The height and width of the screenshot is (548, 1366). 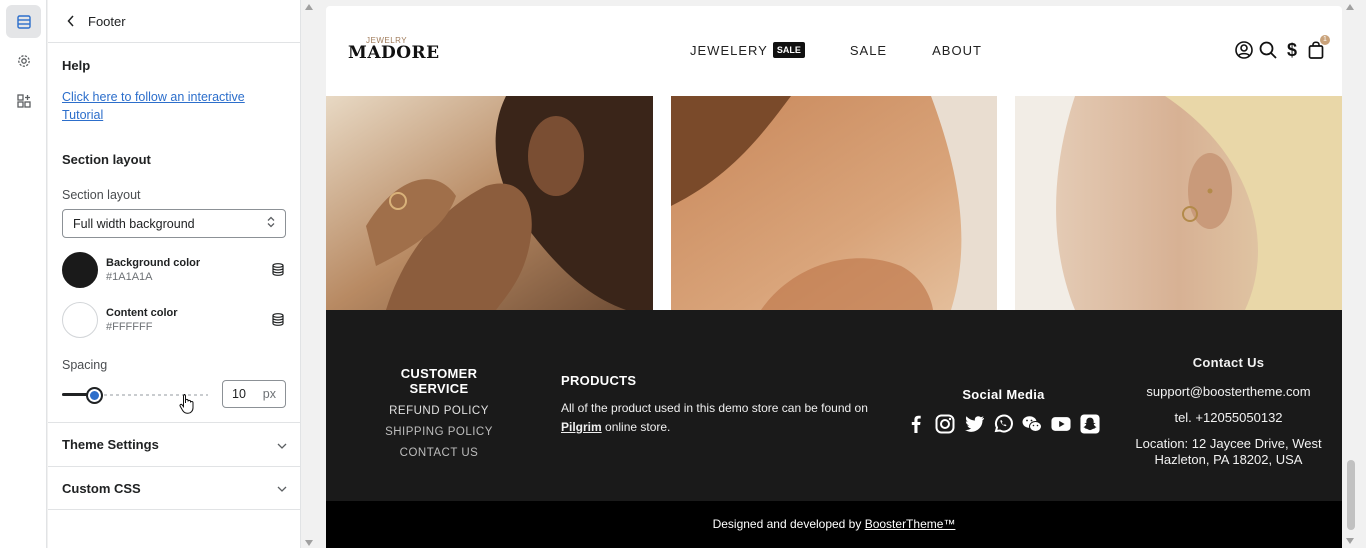 I want to click on footer-link-shipping: SHIPPING POLICY, so click(x=439, y=432).